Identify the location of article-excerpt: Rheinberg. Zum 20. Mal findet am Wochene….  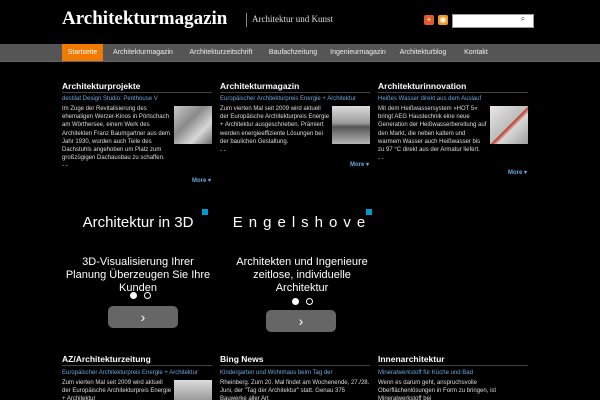
(295, 390).